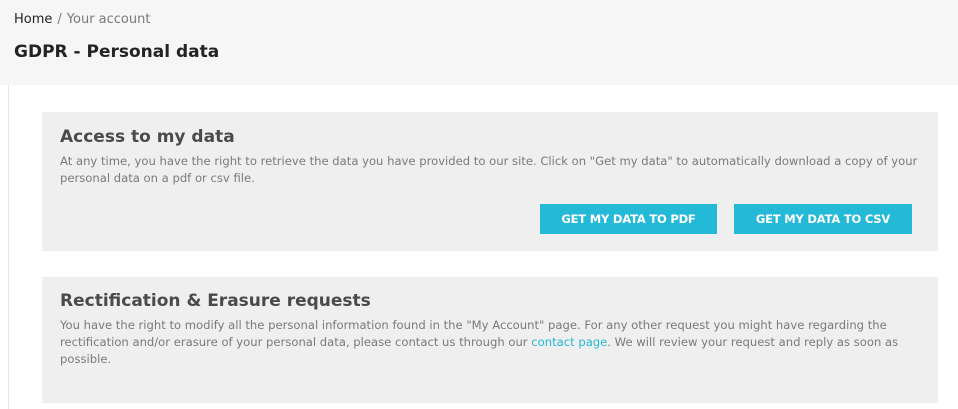 This screenshot has height=409, width=958. Describe the element at coordinates (33, 19) in the screenshot. I see `breadcrumb-home-link: Home` at that location.